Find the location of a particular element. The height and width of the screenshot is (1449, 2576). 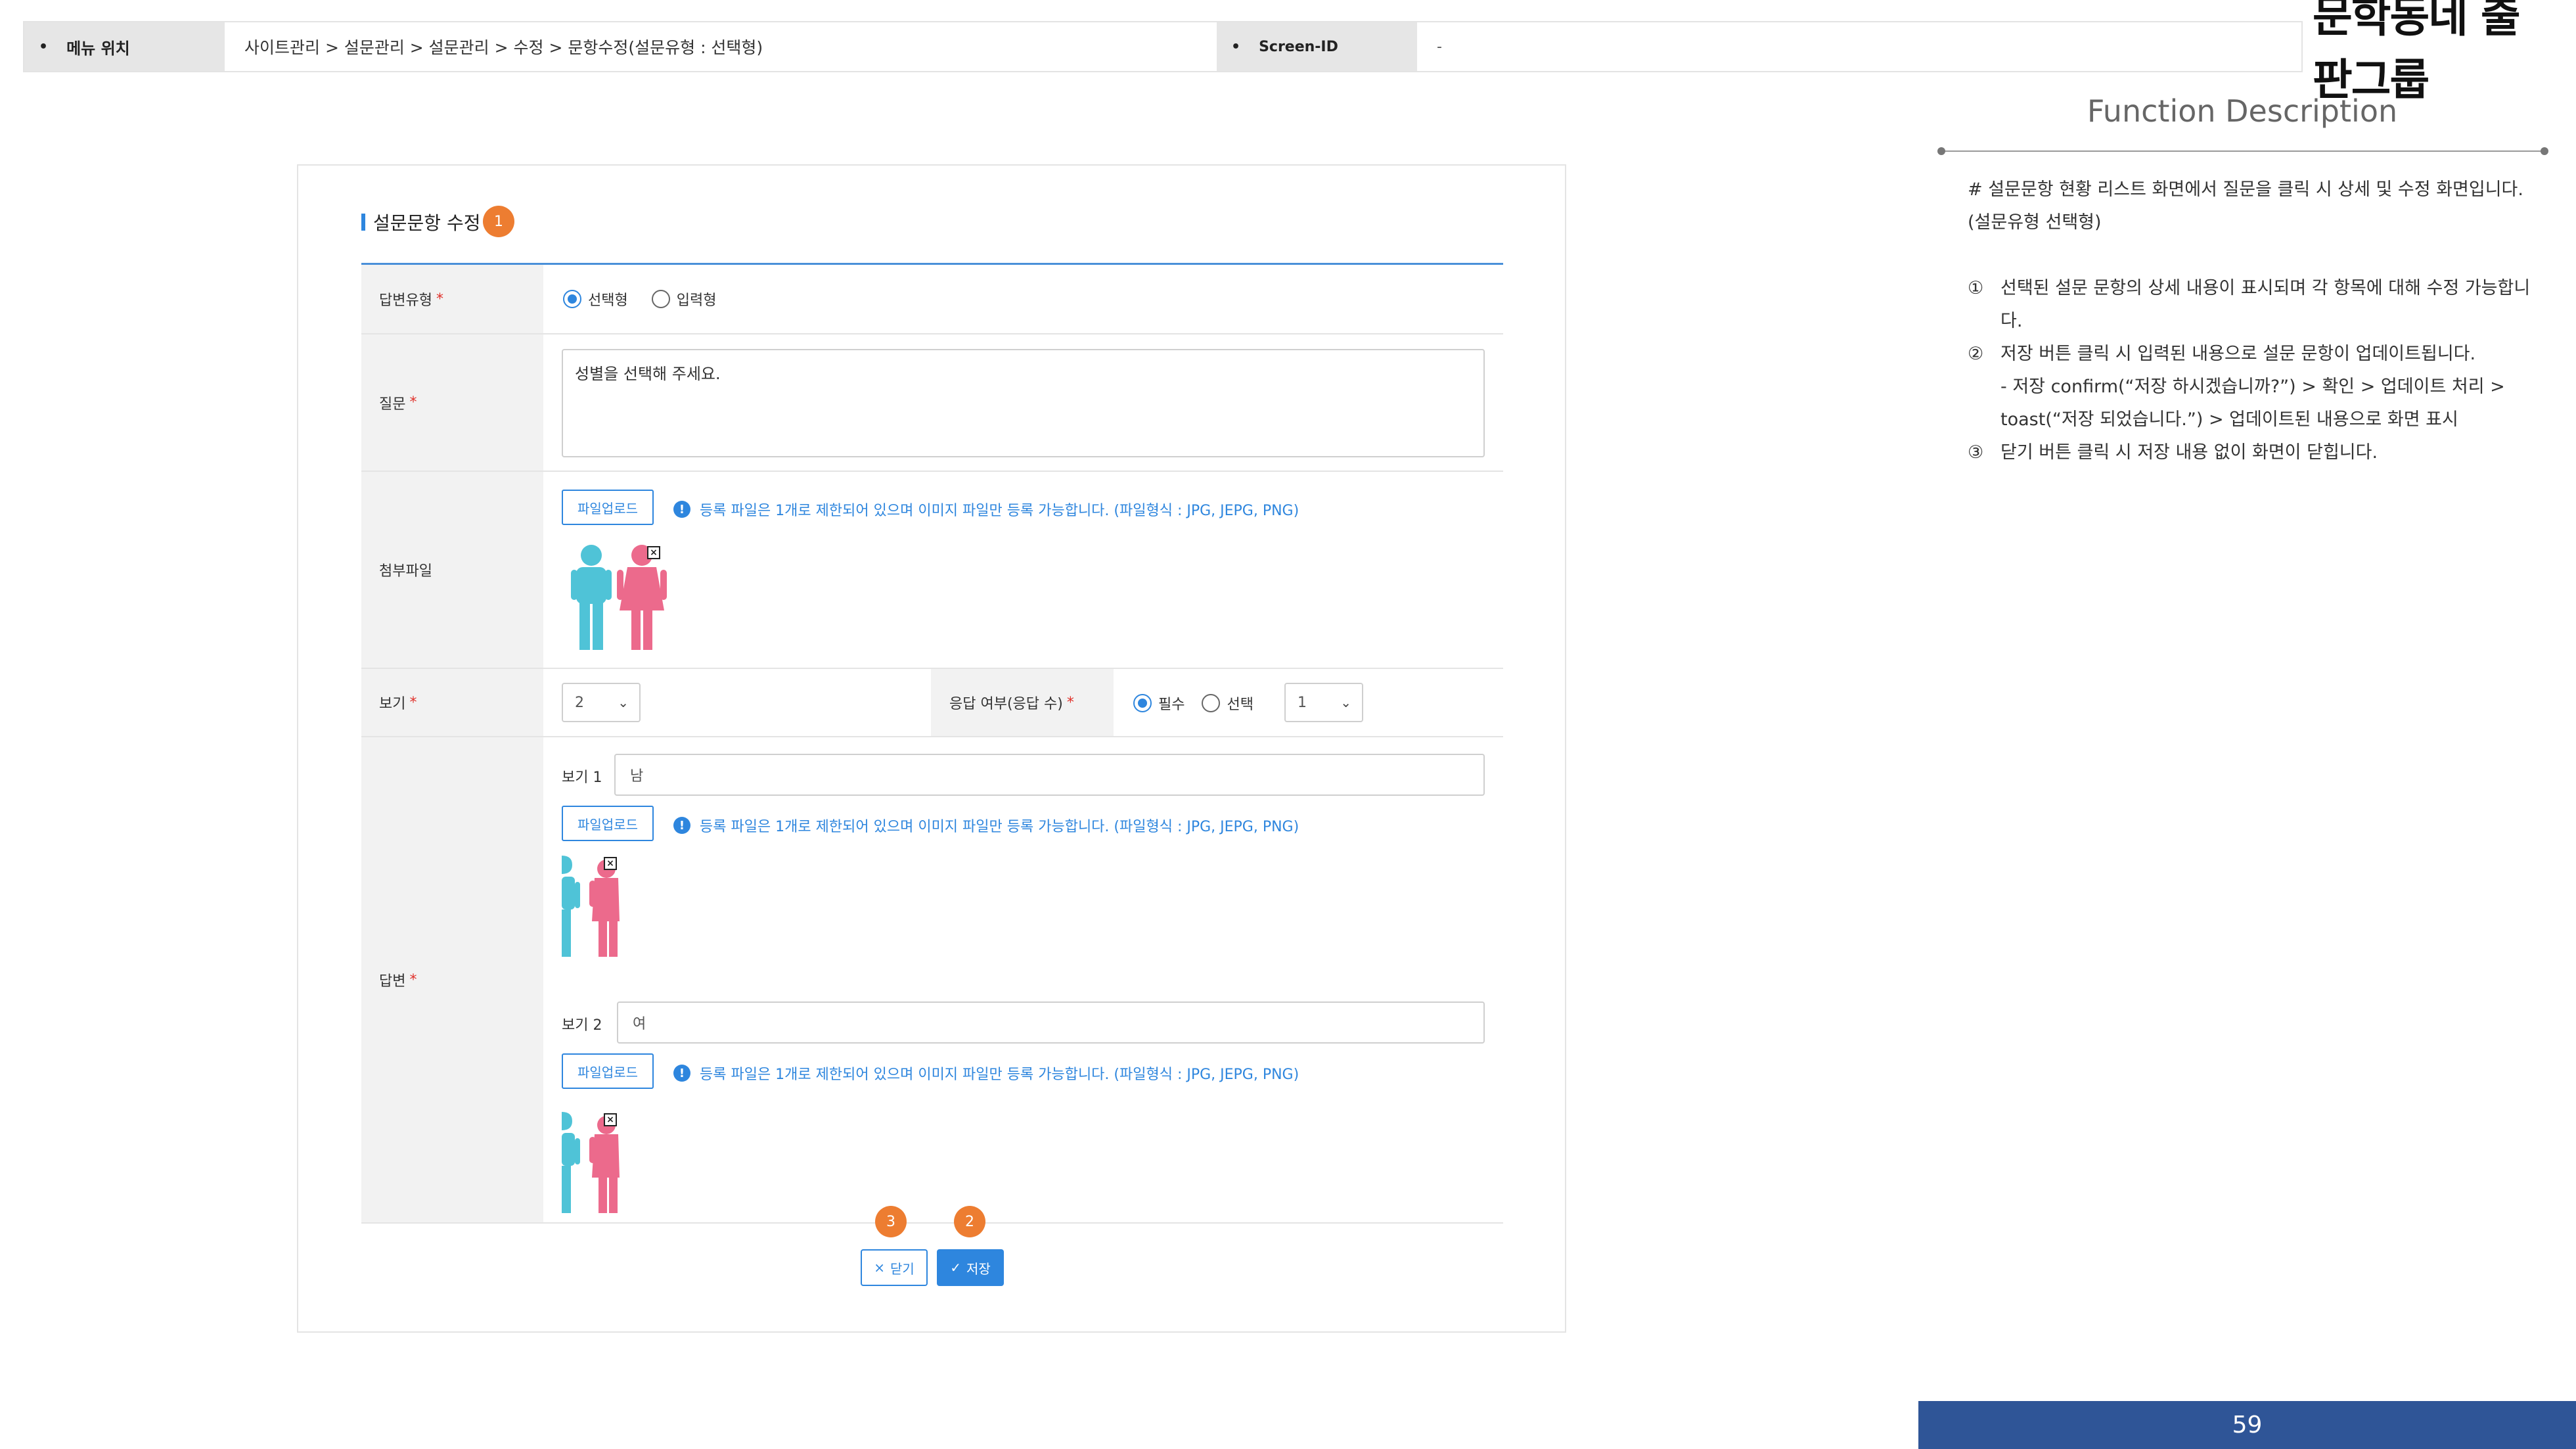

item-number: ③ is located at coordinates (1976, 452).